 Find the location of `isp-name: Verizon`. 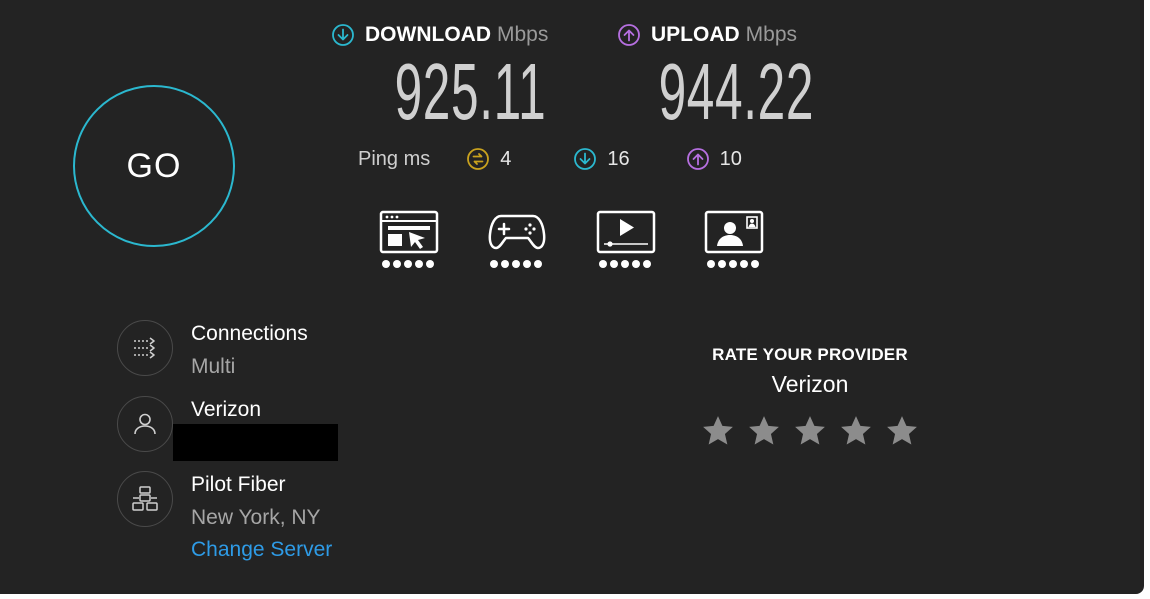

isp-name: Verizon is located at coordinates (226, 409).